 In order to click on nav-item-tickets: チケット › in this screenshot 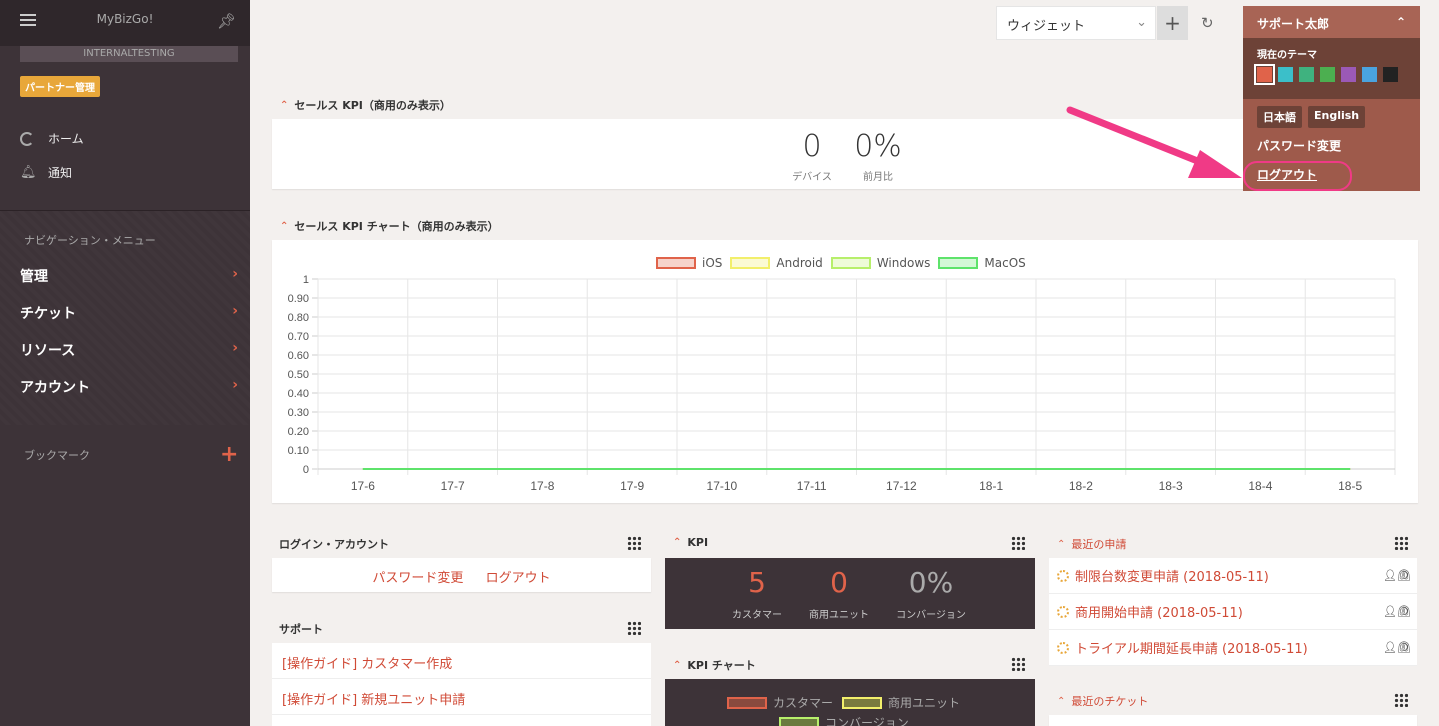, I will do `click(129, 313)`.